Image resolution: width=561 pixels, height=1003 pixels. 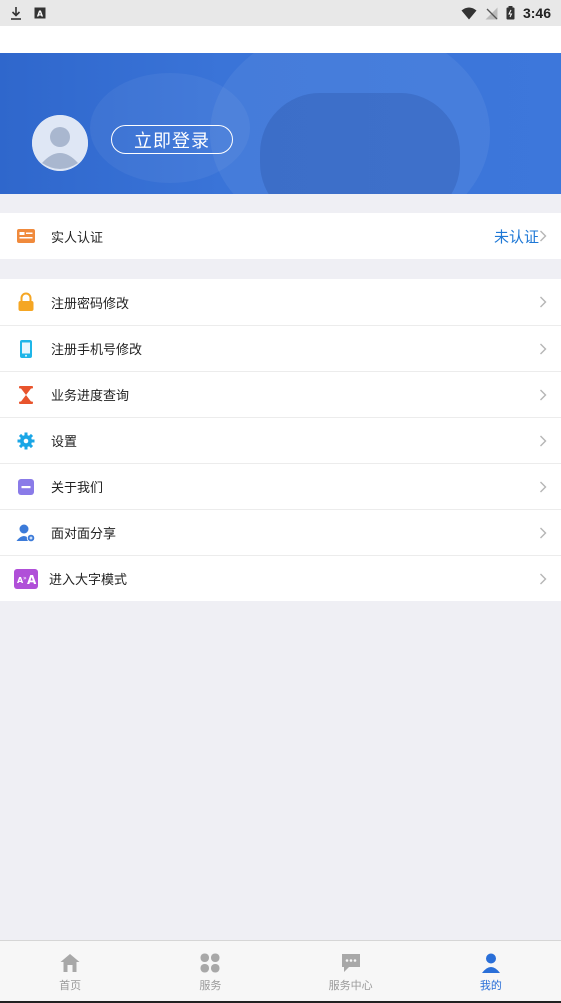 I want to click on menu-item-share: 面对面分享, so click(x=280, y=532).